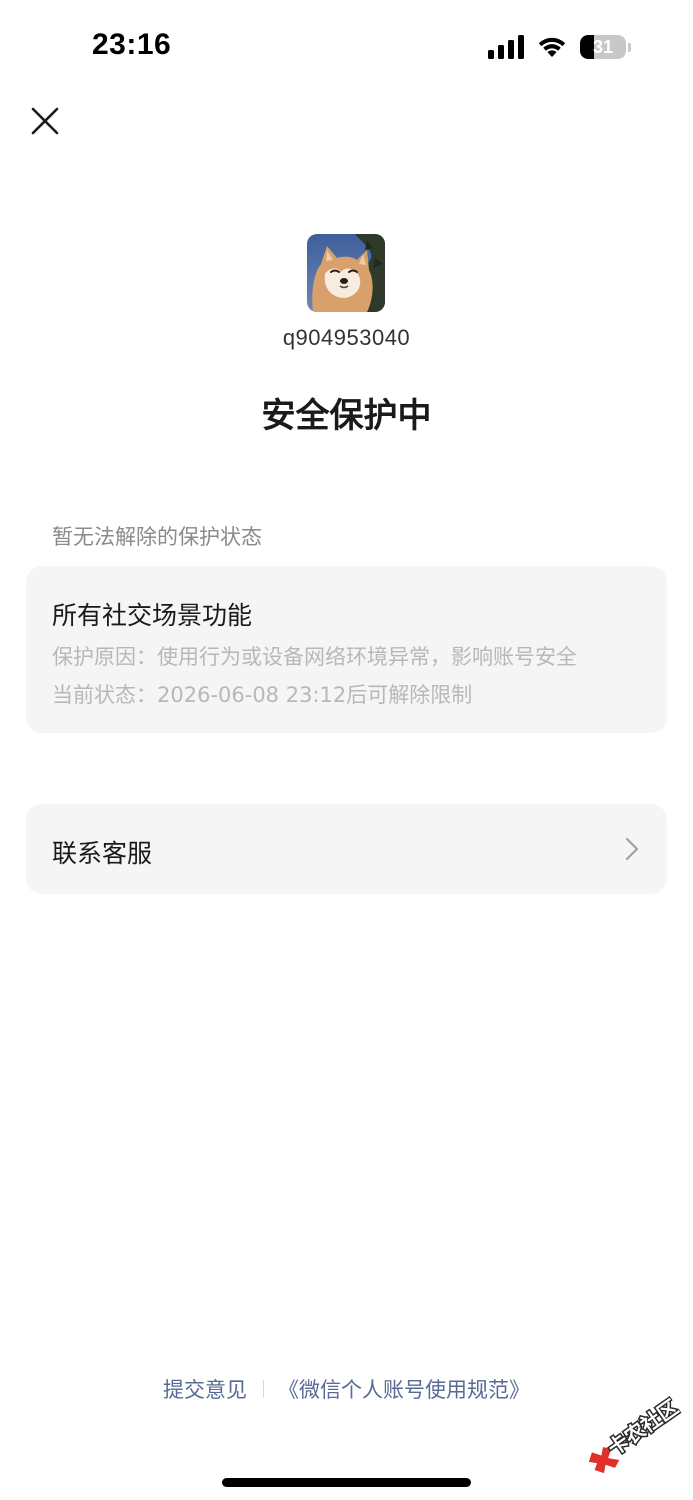  Describe the element at coordinates (629, 47) in the screenshot. I see `battery-nub` at that location.